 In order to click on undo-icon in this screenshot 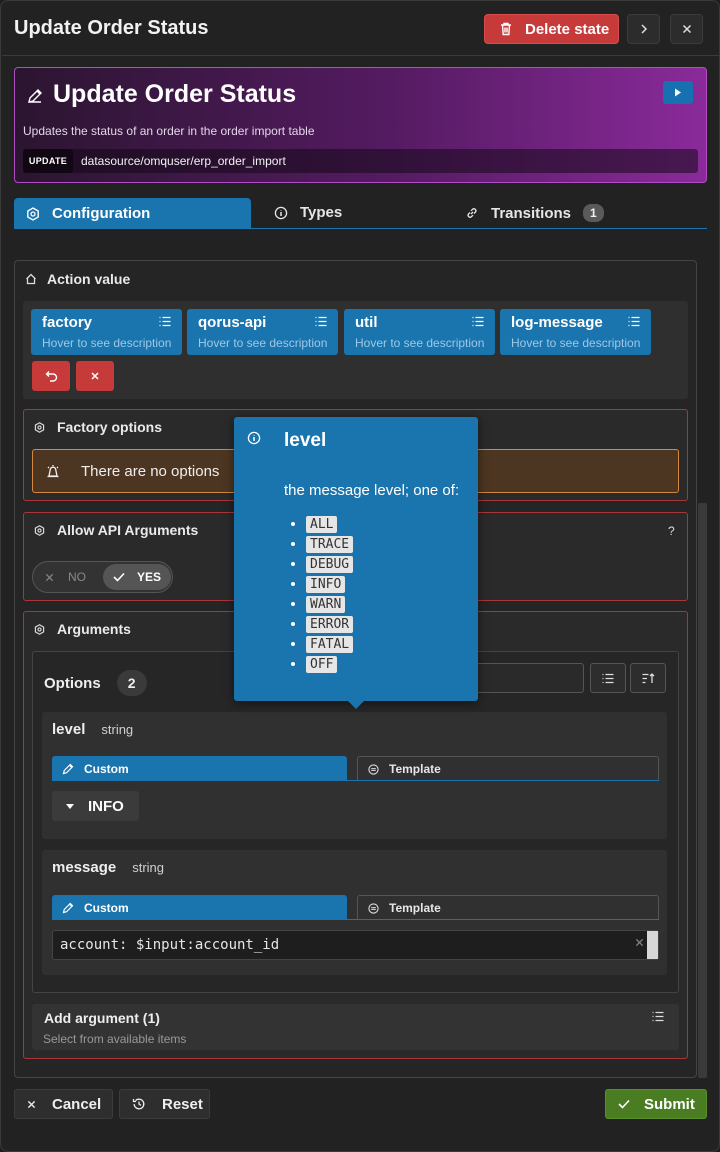, I will do `click(51, 376)`.